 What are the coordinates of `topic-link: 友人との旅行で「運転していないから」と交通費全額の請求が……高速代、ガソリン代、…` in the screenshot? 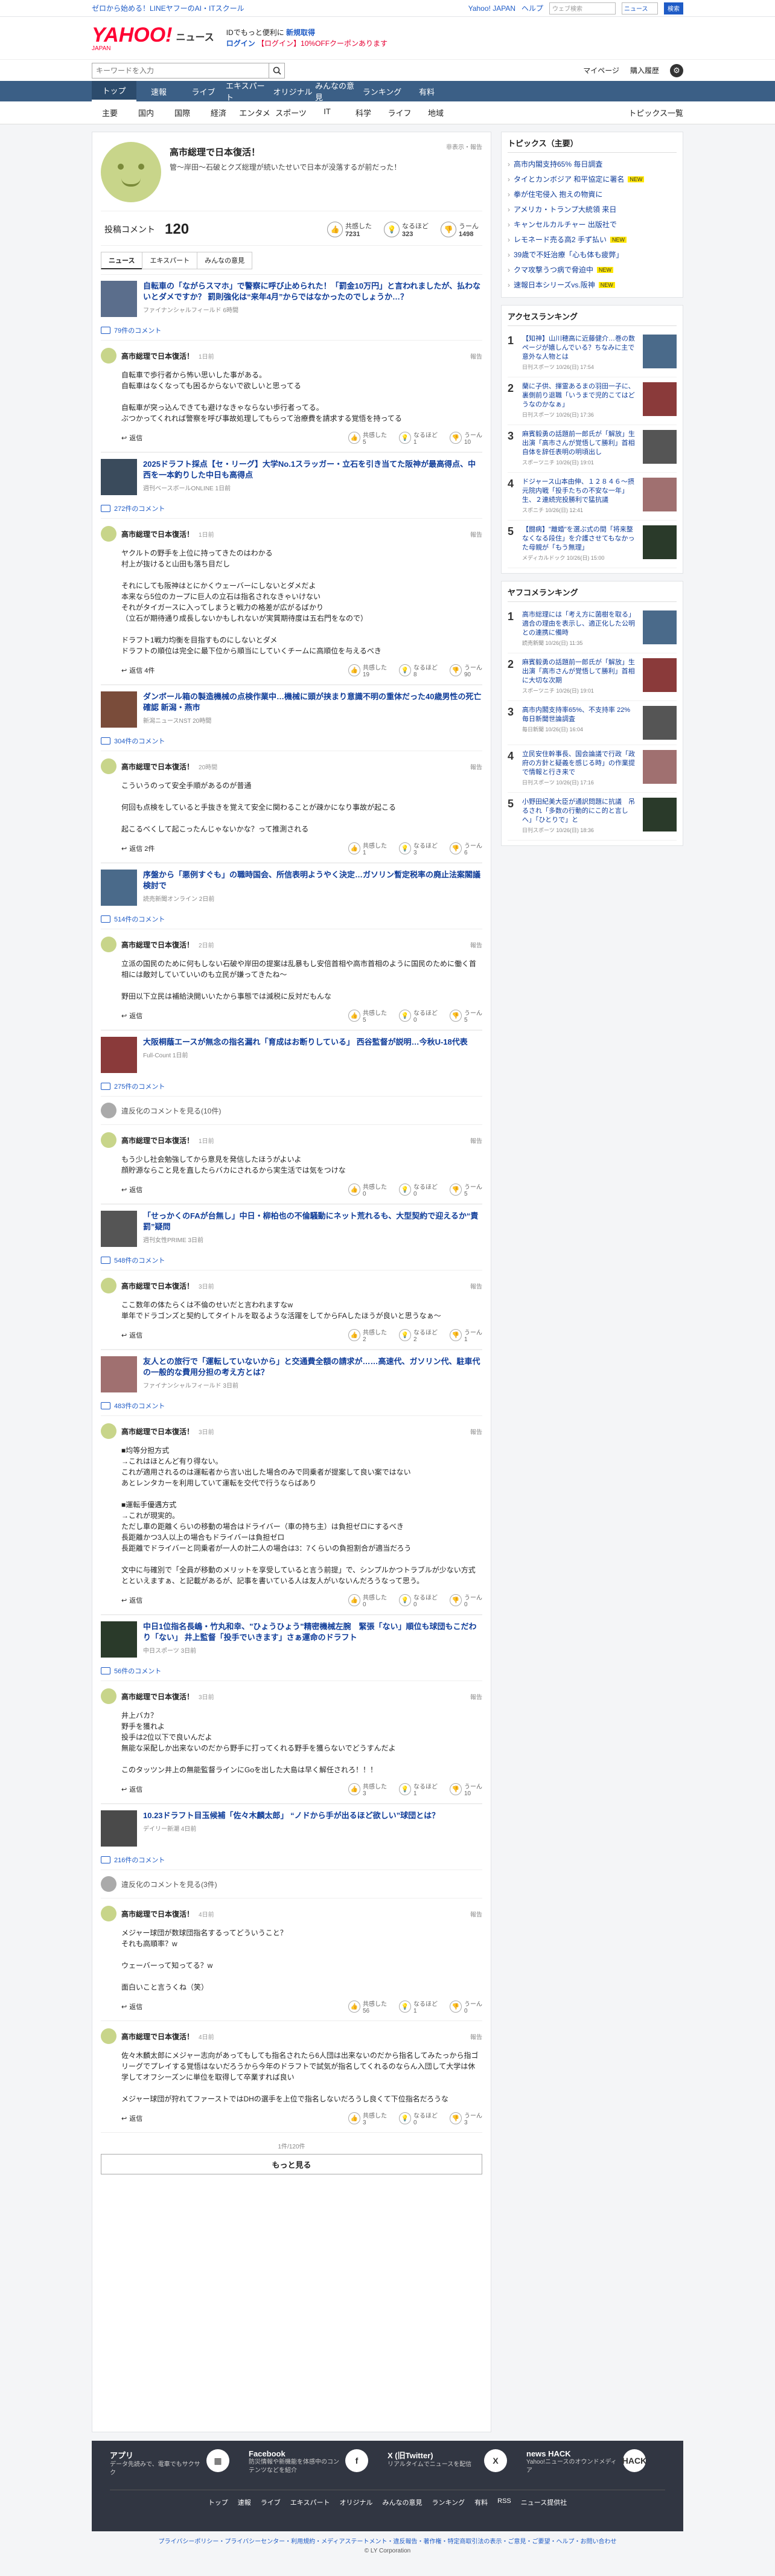 It's located at (291, 1374).